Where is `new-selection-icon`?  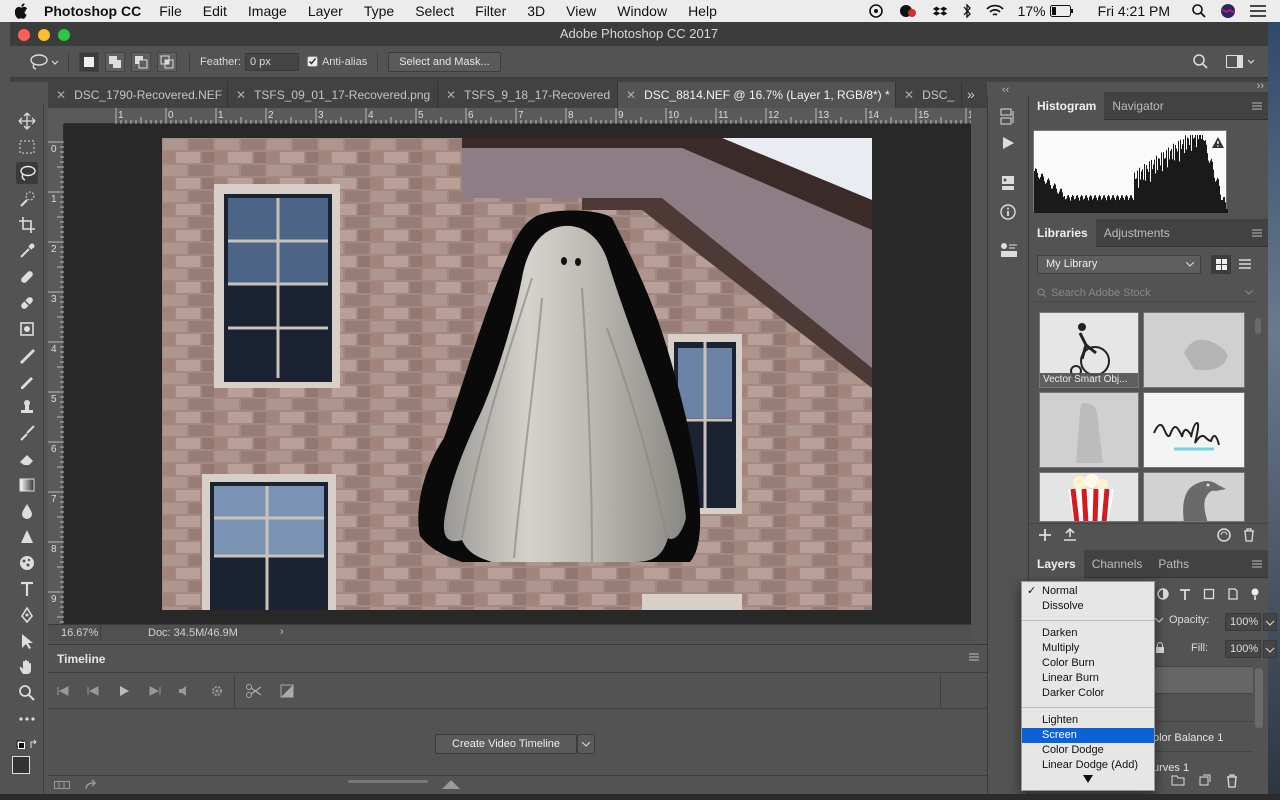
new-selection-icon is located at coordinates (89, 61).